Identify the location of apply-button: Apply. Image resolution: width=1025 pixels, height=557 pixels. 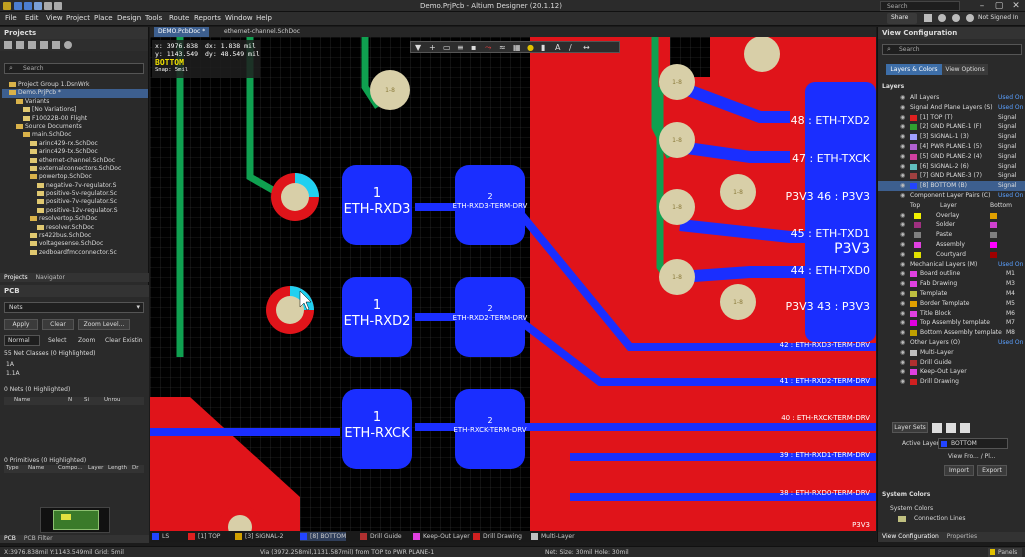
(21, 324).